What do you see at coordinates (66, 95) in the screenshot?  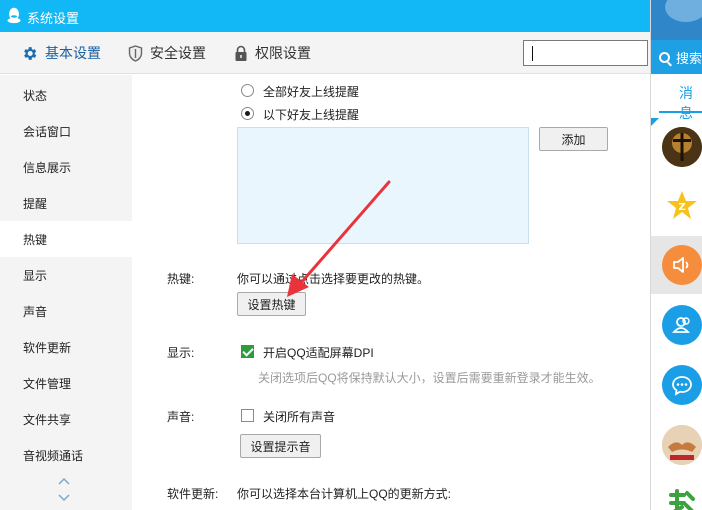 I see `sidebar-item-status: 状态` at bounding box center [66, 95].